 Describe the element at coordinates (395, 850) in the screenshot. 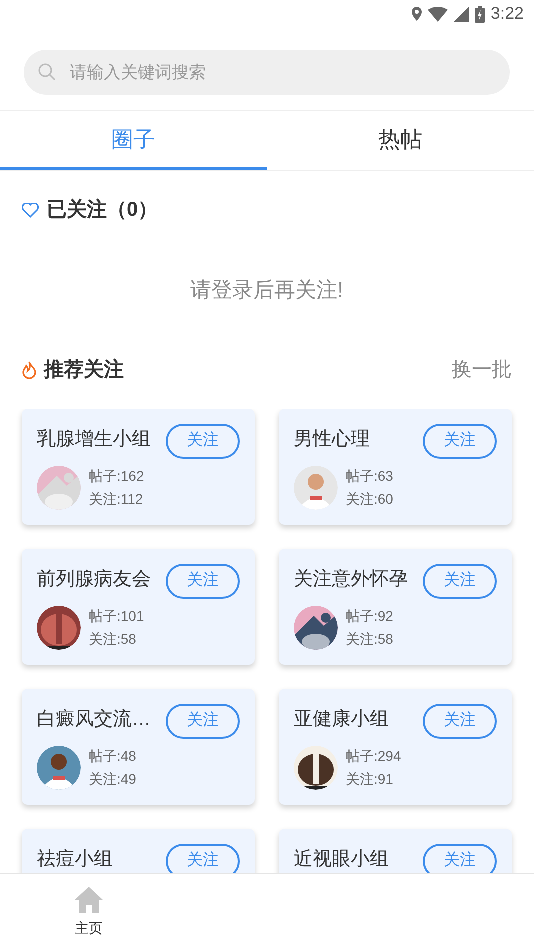

I see `group-card: 近视眼小组 关注` at that location.